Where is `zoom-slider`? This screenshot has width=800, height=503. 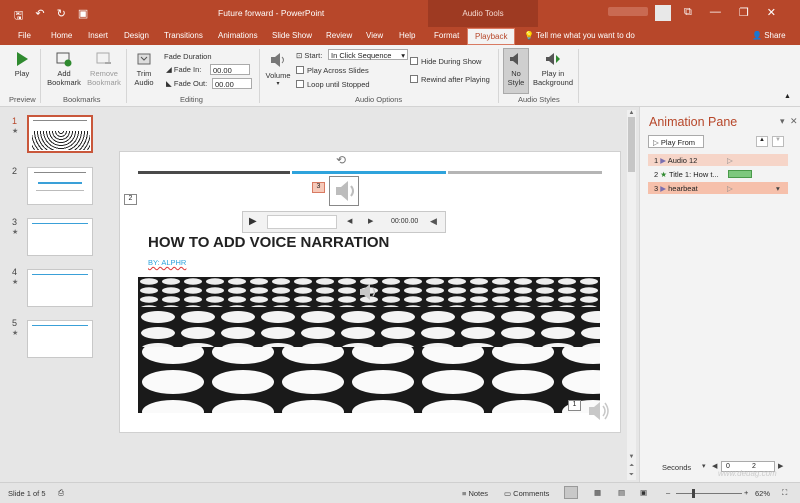
zoom-slider is located at coordinates (709, 493).